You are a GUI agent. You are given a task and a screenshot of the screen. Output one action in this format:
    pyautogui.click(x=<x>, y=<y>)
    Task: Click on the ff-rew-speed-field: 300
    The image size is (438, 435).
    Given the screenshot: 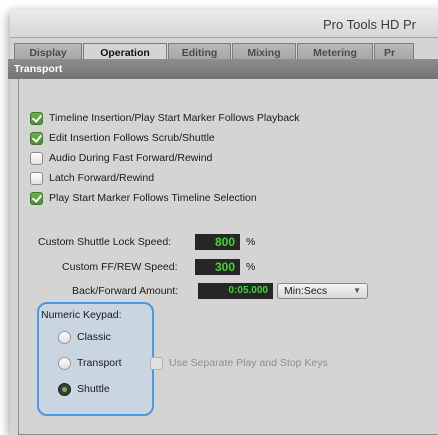 What is the action you would take?
    pyautogui.click(x=217, y=267)
    